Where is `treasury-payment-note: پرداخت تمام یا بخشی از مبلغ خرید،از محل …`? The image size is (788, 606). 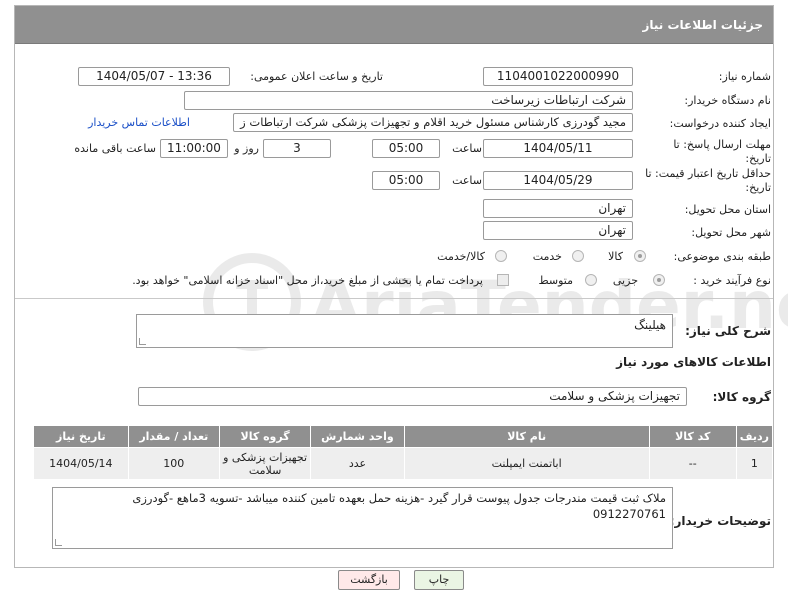 treasury-payment-note: پرداخت تمام یا بخشی از مبلغ خرید،از محل … is located at coordinates (307, 280).